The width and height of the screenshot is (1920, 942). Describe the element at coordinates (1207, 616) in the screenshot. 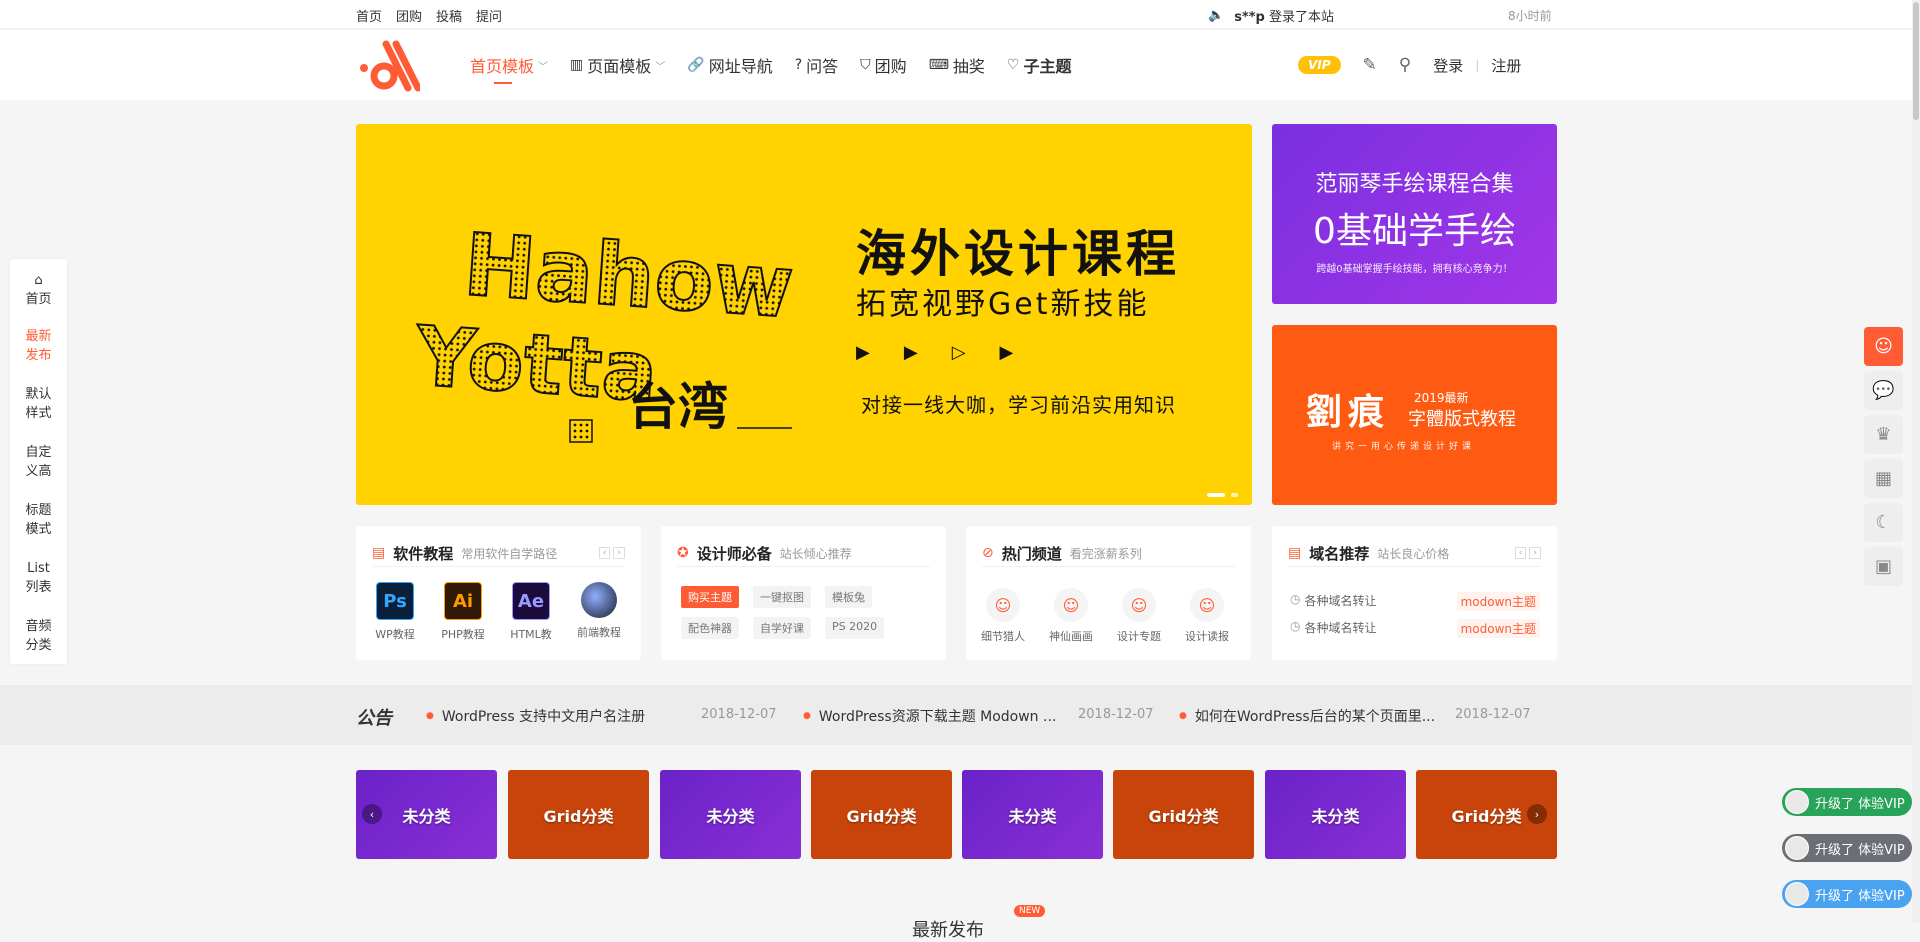

I see `hot-item: ☺ 设计读报` at that location.